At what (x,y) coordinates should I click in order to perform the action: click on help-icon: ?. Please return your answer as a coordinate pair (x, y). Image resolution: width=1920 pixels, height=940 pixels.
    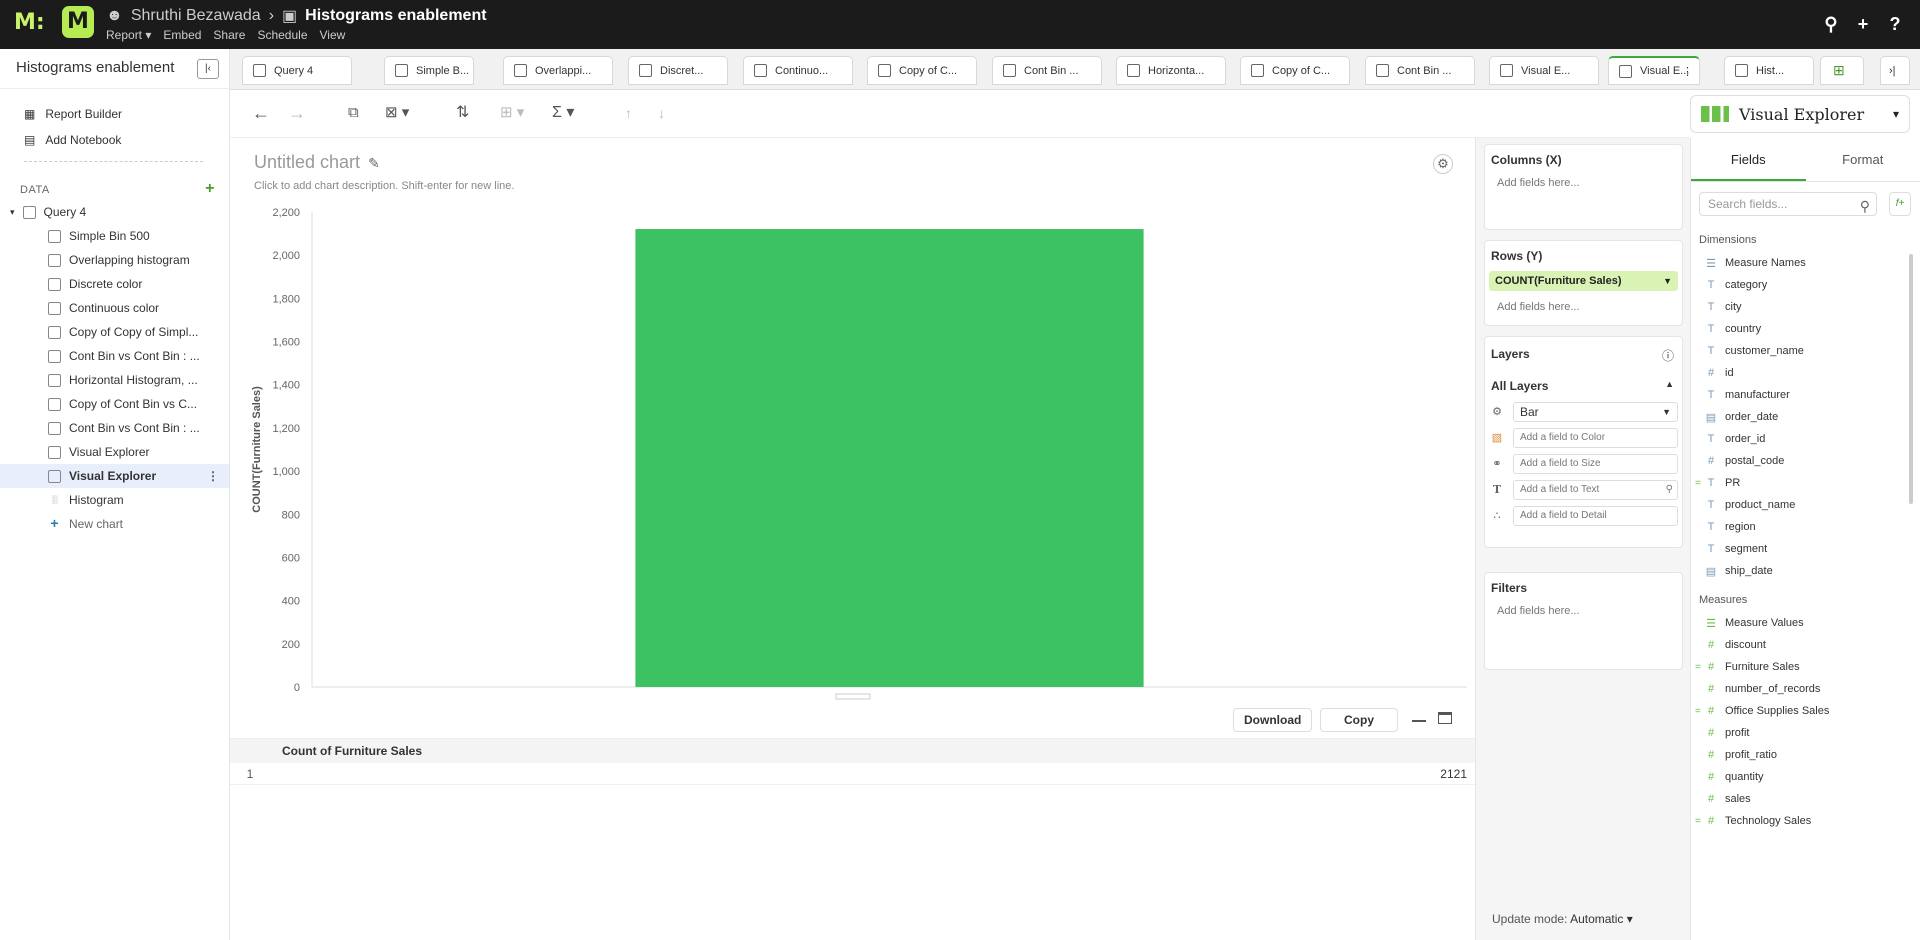
    Looking at the image, I should click on (1895, 24).